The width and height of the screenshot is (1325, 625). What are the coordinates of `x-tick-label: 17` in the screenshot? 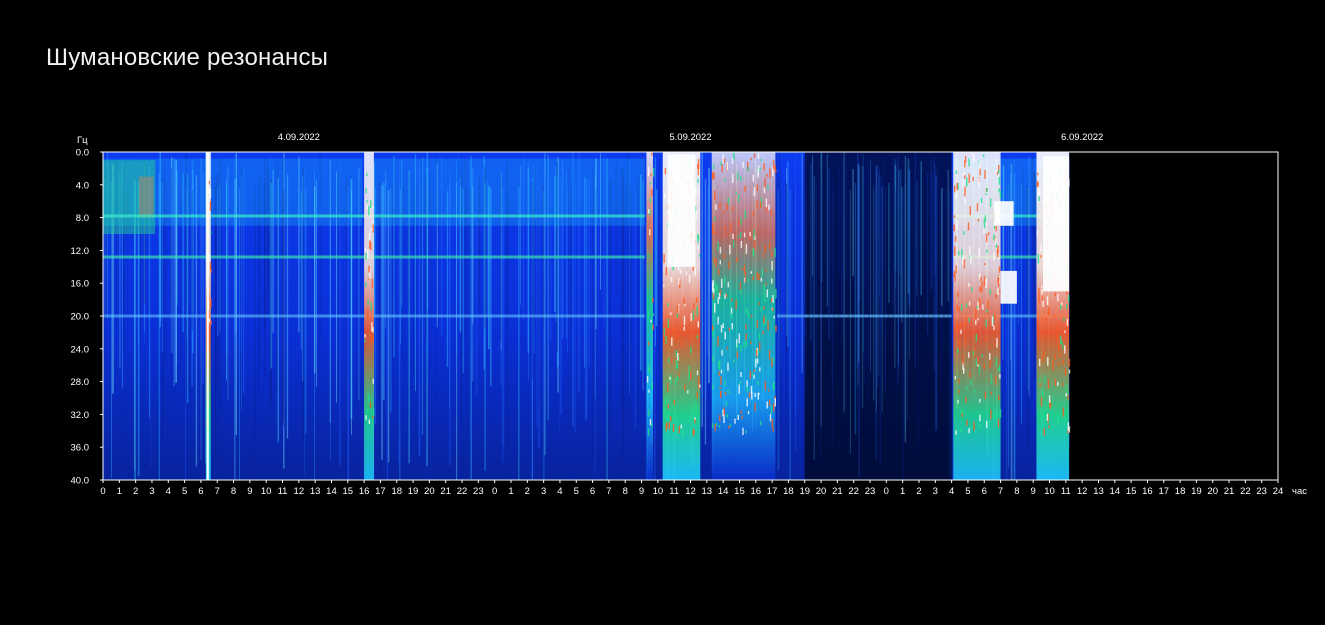 It's located at (1163, 491).